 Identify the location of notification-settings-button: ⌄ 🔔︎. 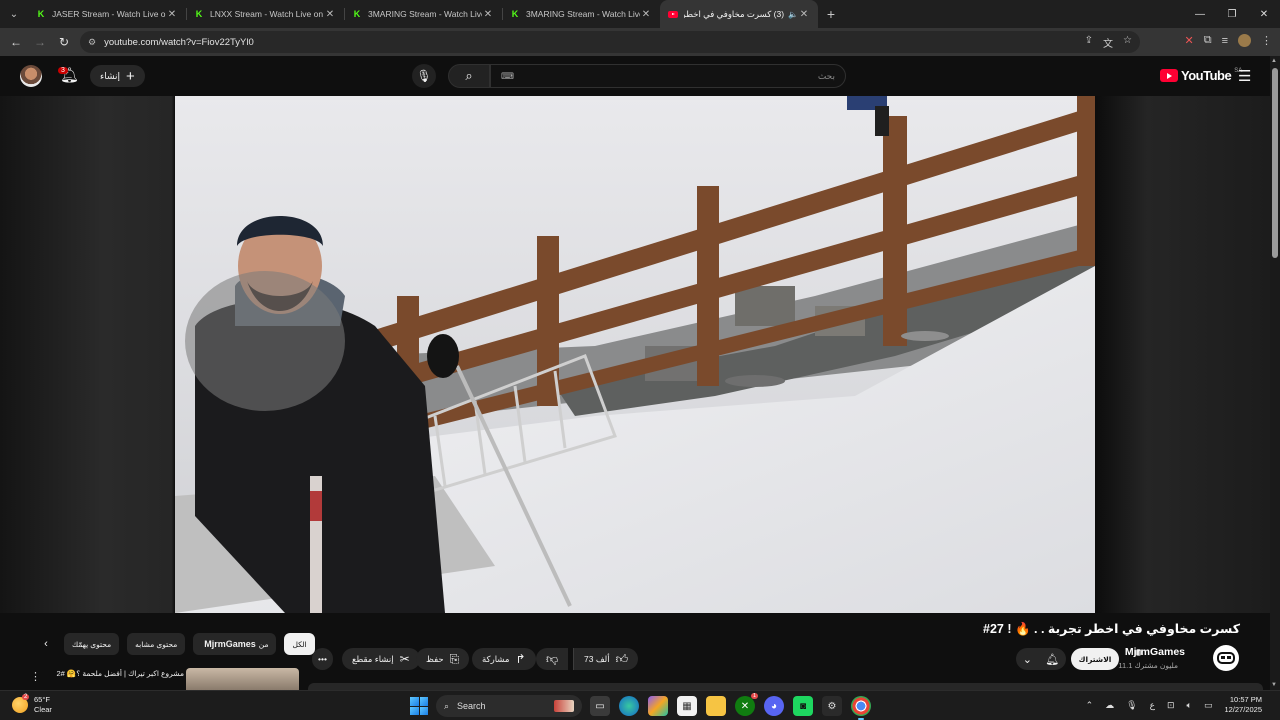
(1041, 659).